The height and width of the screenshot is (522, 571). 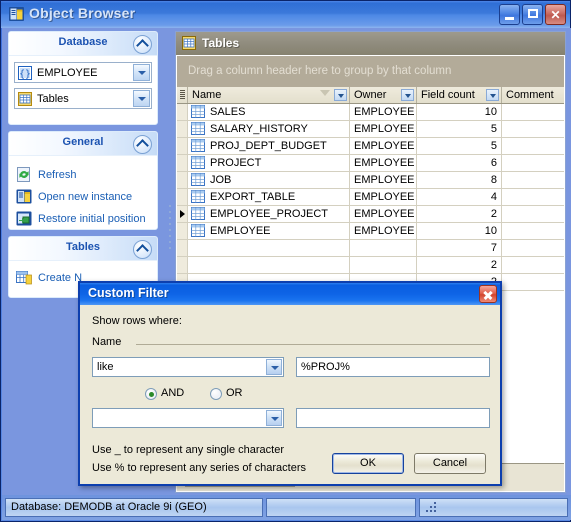 What do you see at coordinates (83, 249) in the screenshot?
I see `nav-group-tables-header: Tables` at bounding box center [83, 249].